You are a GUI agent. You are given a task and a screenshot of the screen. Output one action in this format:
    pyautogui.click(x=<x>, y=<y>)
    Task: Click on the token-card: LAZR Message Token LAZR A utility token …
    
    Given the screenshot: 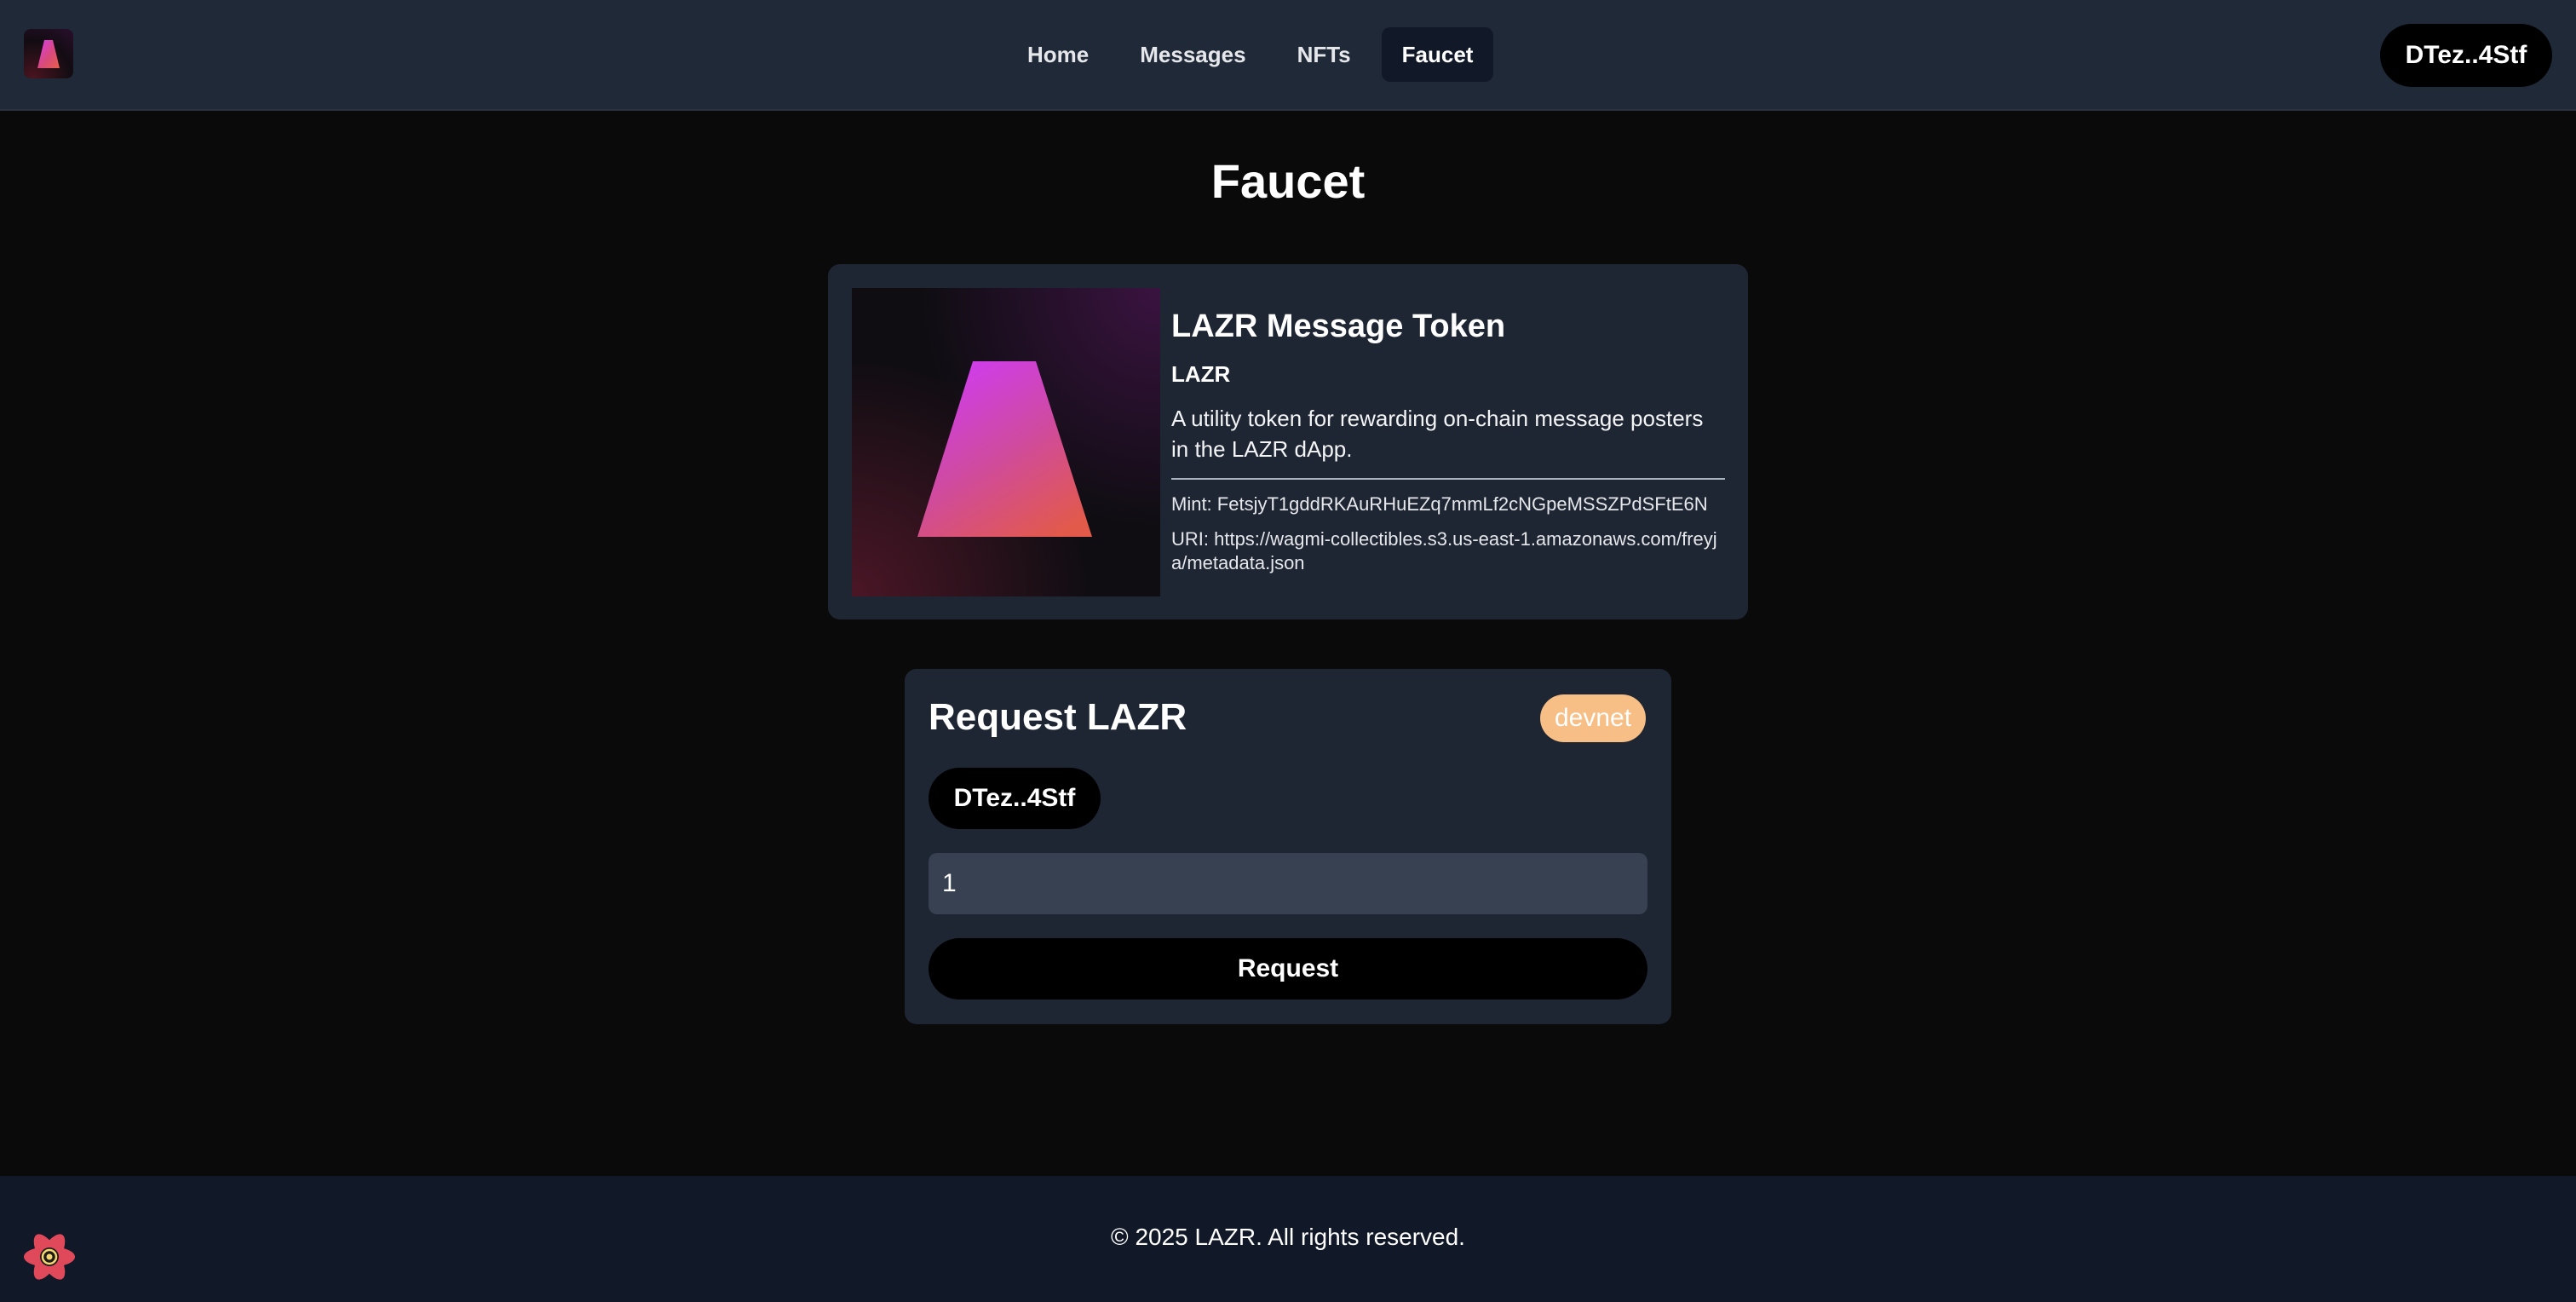 What is the action you would take?
    pyautogui.click(x=1288, y=442)
    